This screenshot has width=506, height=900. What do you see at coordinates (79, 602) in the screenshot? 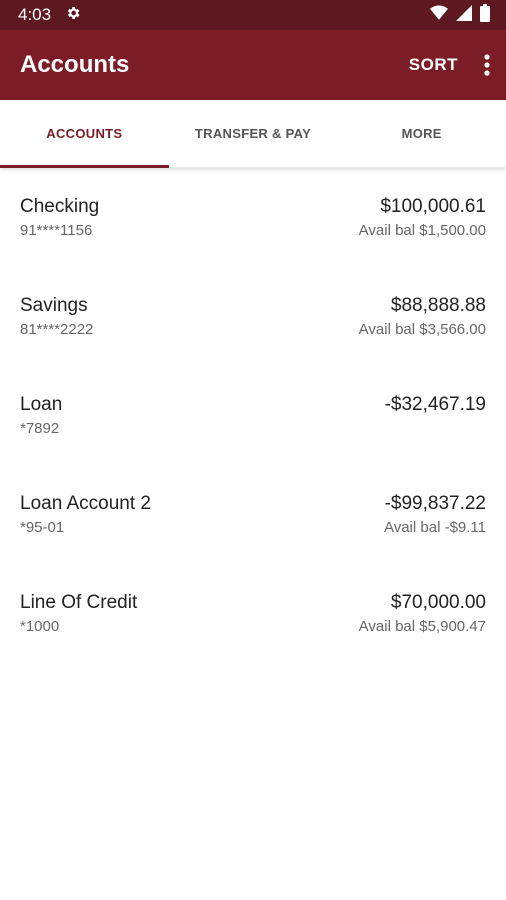
I see `account-name: Line Of Credit` at bounding box center [79, 602].